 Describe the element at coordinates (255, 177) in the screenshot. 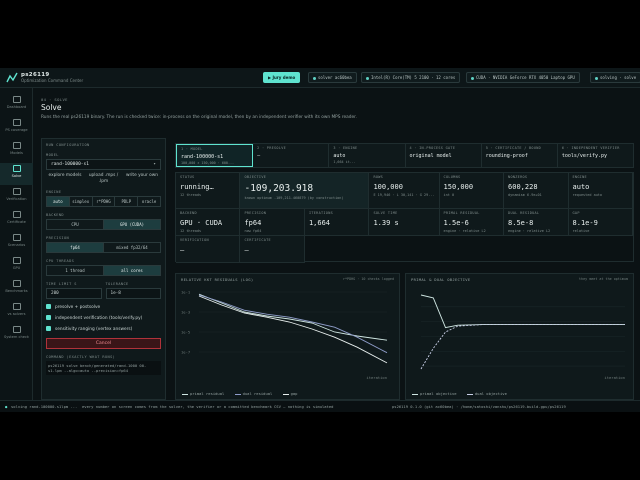

I see `stat-key: OBJECTIVE` at that location.